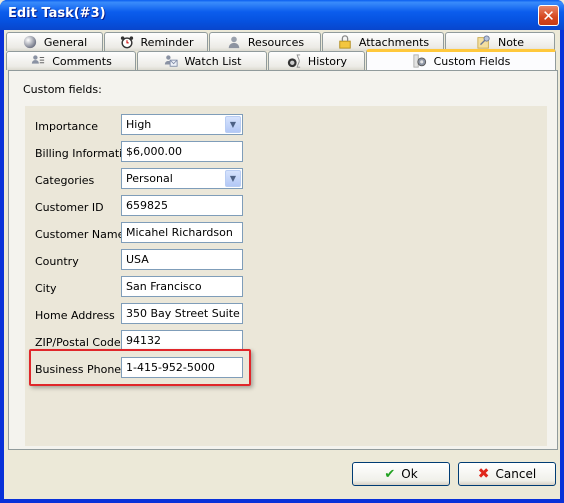  I want to click on tab-label: History, so click(327, 61).